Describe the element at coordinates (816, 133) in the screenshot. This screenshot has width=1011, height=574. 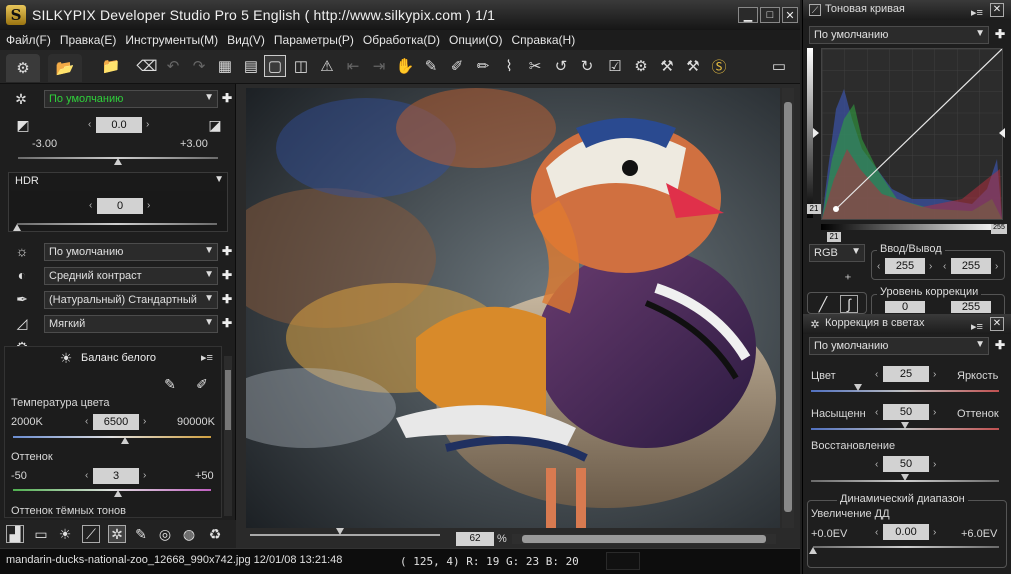
I see `input-level-marker` at that location.